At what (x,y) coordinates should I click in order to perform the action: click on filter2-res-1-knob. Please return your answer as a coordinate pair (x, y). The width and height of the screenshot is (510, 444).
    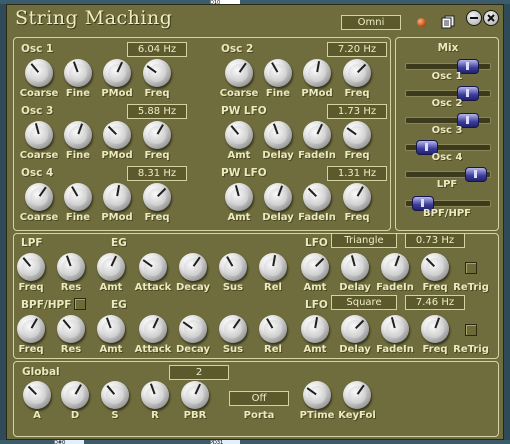
    Looking at the image, I should click on (71, 329).